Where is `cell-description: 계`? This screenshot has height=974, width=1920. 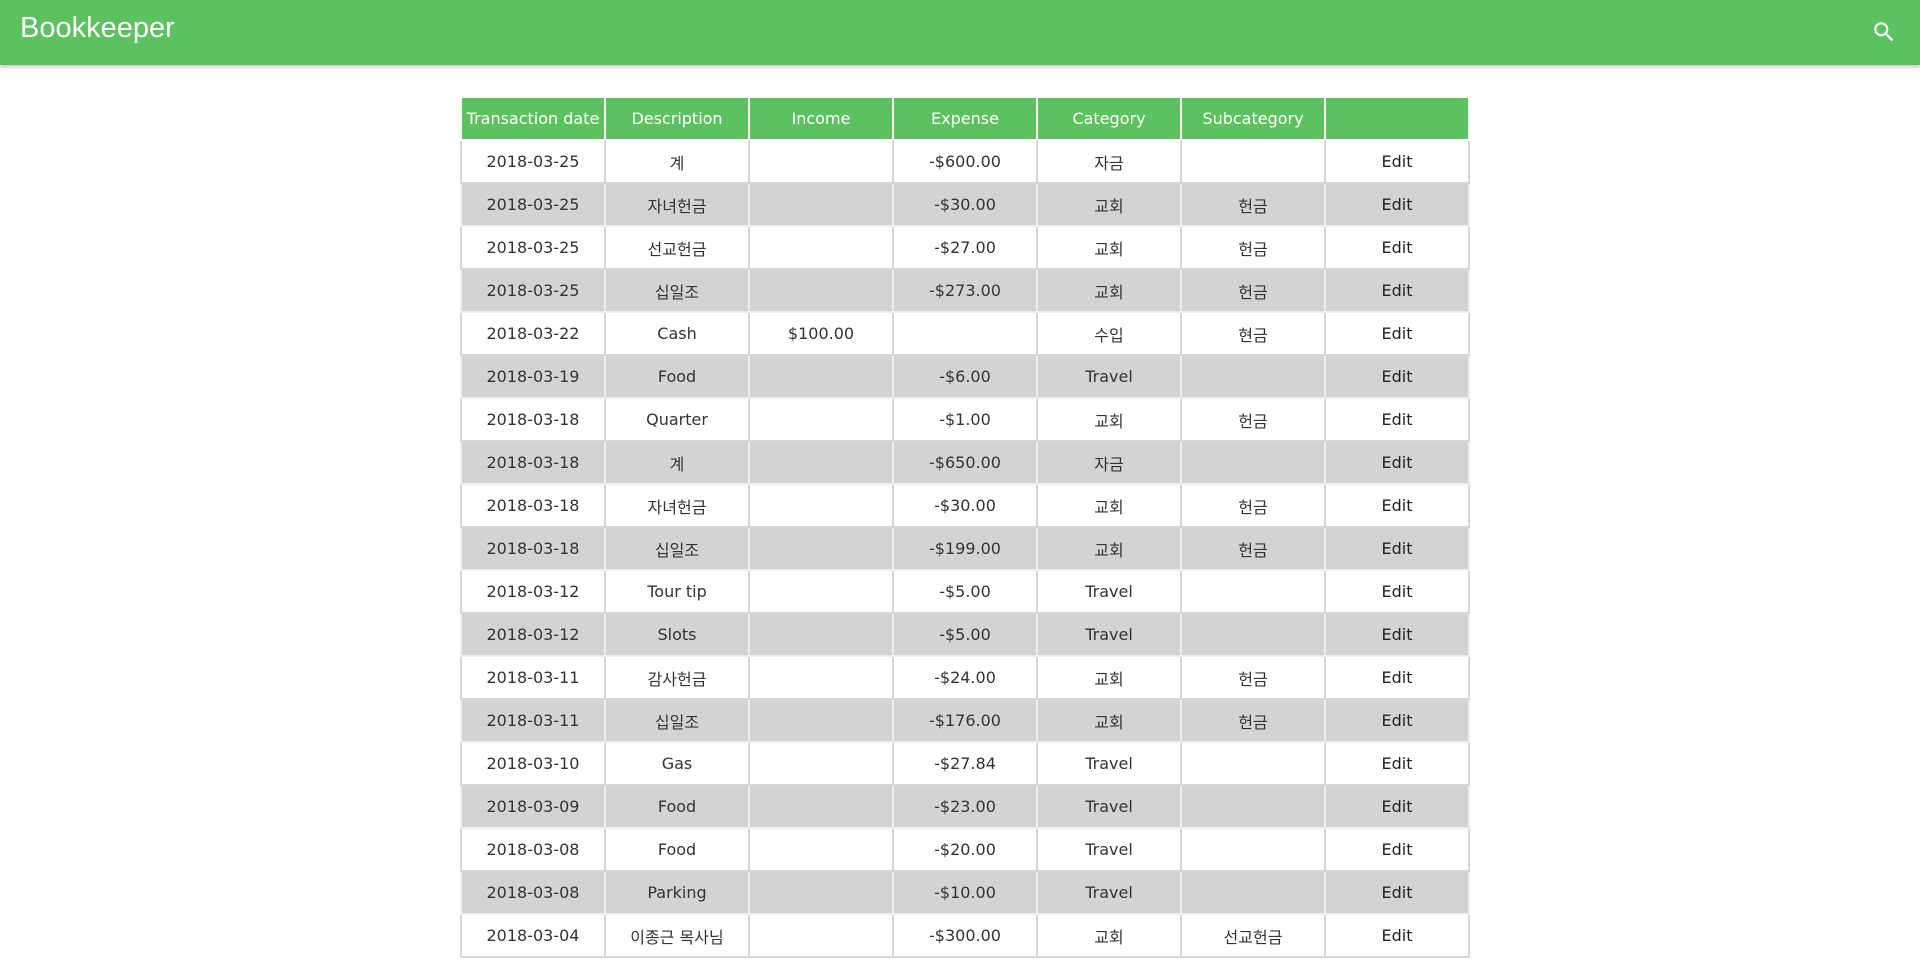
cell-description: 계 is located at coordinates (677, 462).